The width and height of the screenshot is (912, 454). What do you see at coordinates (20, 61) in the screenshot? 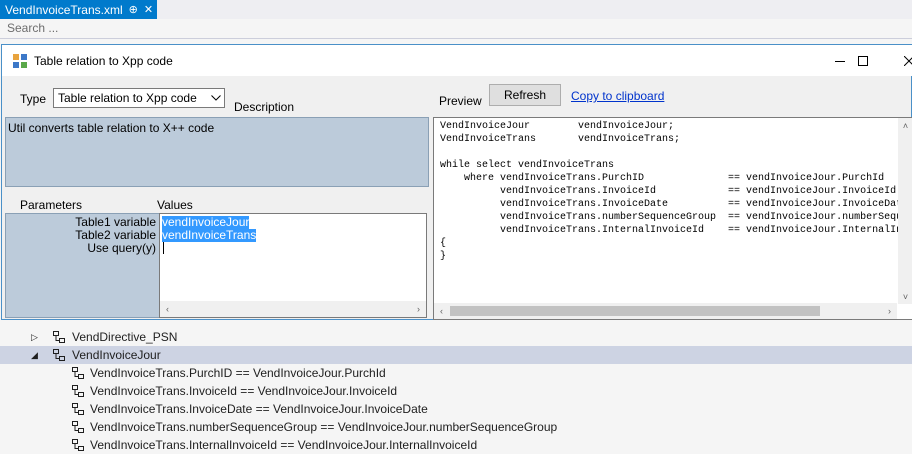
I see `app-icon` at bounding box center [20, 61].